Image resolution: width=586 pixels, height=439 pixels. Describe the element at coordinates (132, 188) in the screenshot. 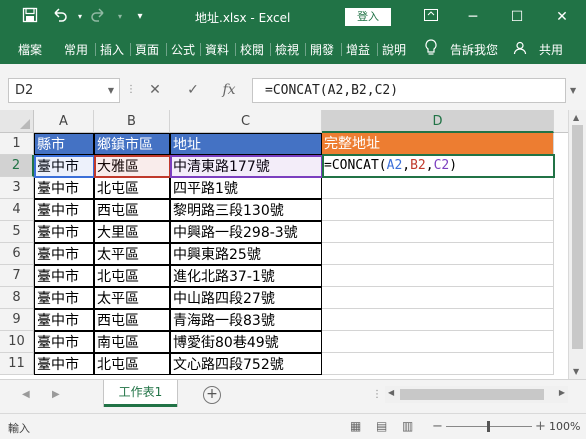

I see `cell-b3: 北屯區` at that location.